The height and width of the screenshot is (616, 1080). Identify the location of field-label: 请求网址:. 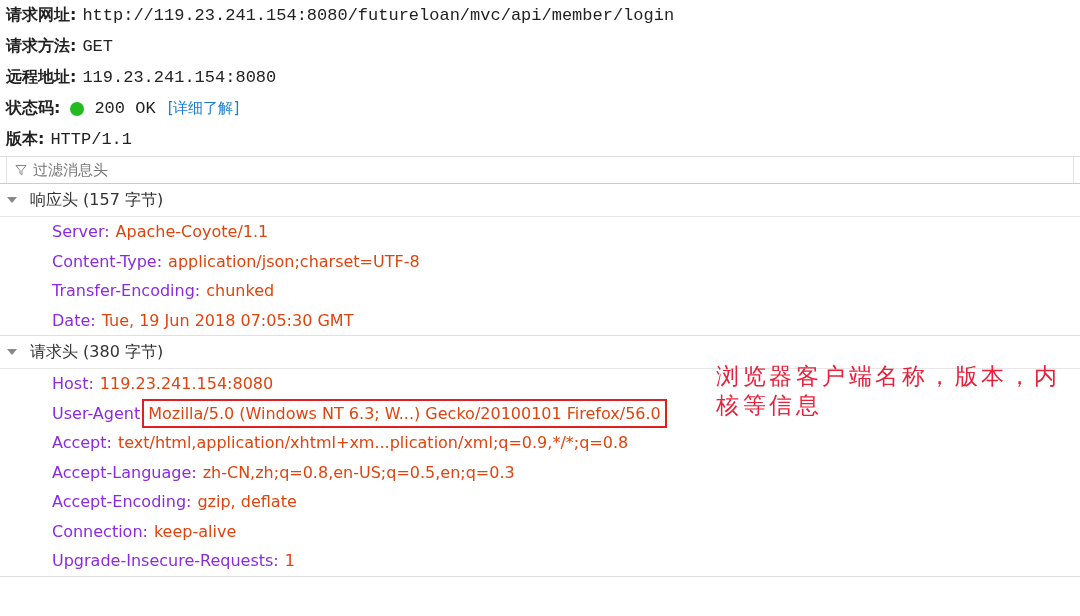
(41, 15).